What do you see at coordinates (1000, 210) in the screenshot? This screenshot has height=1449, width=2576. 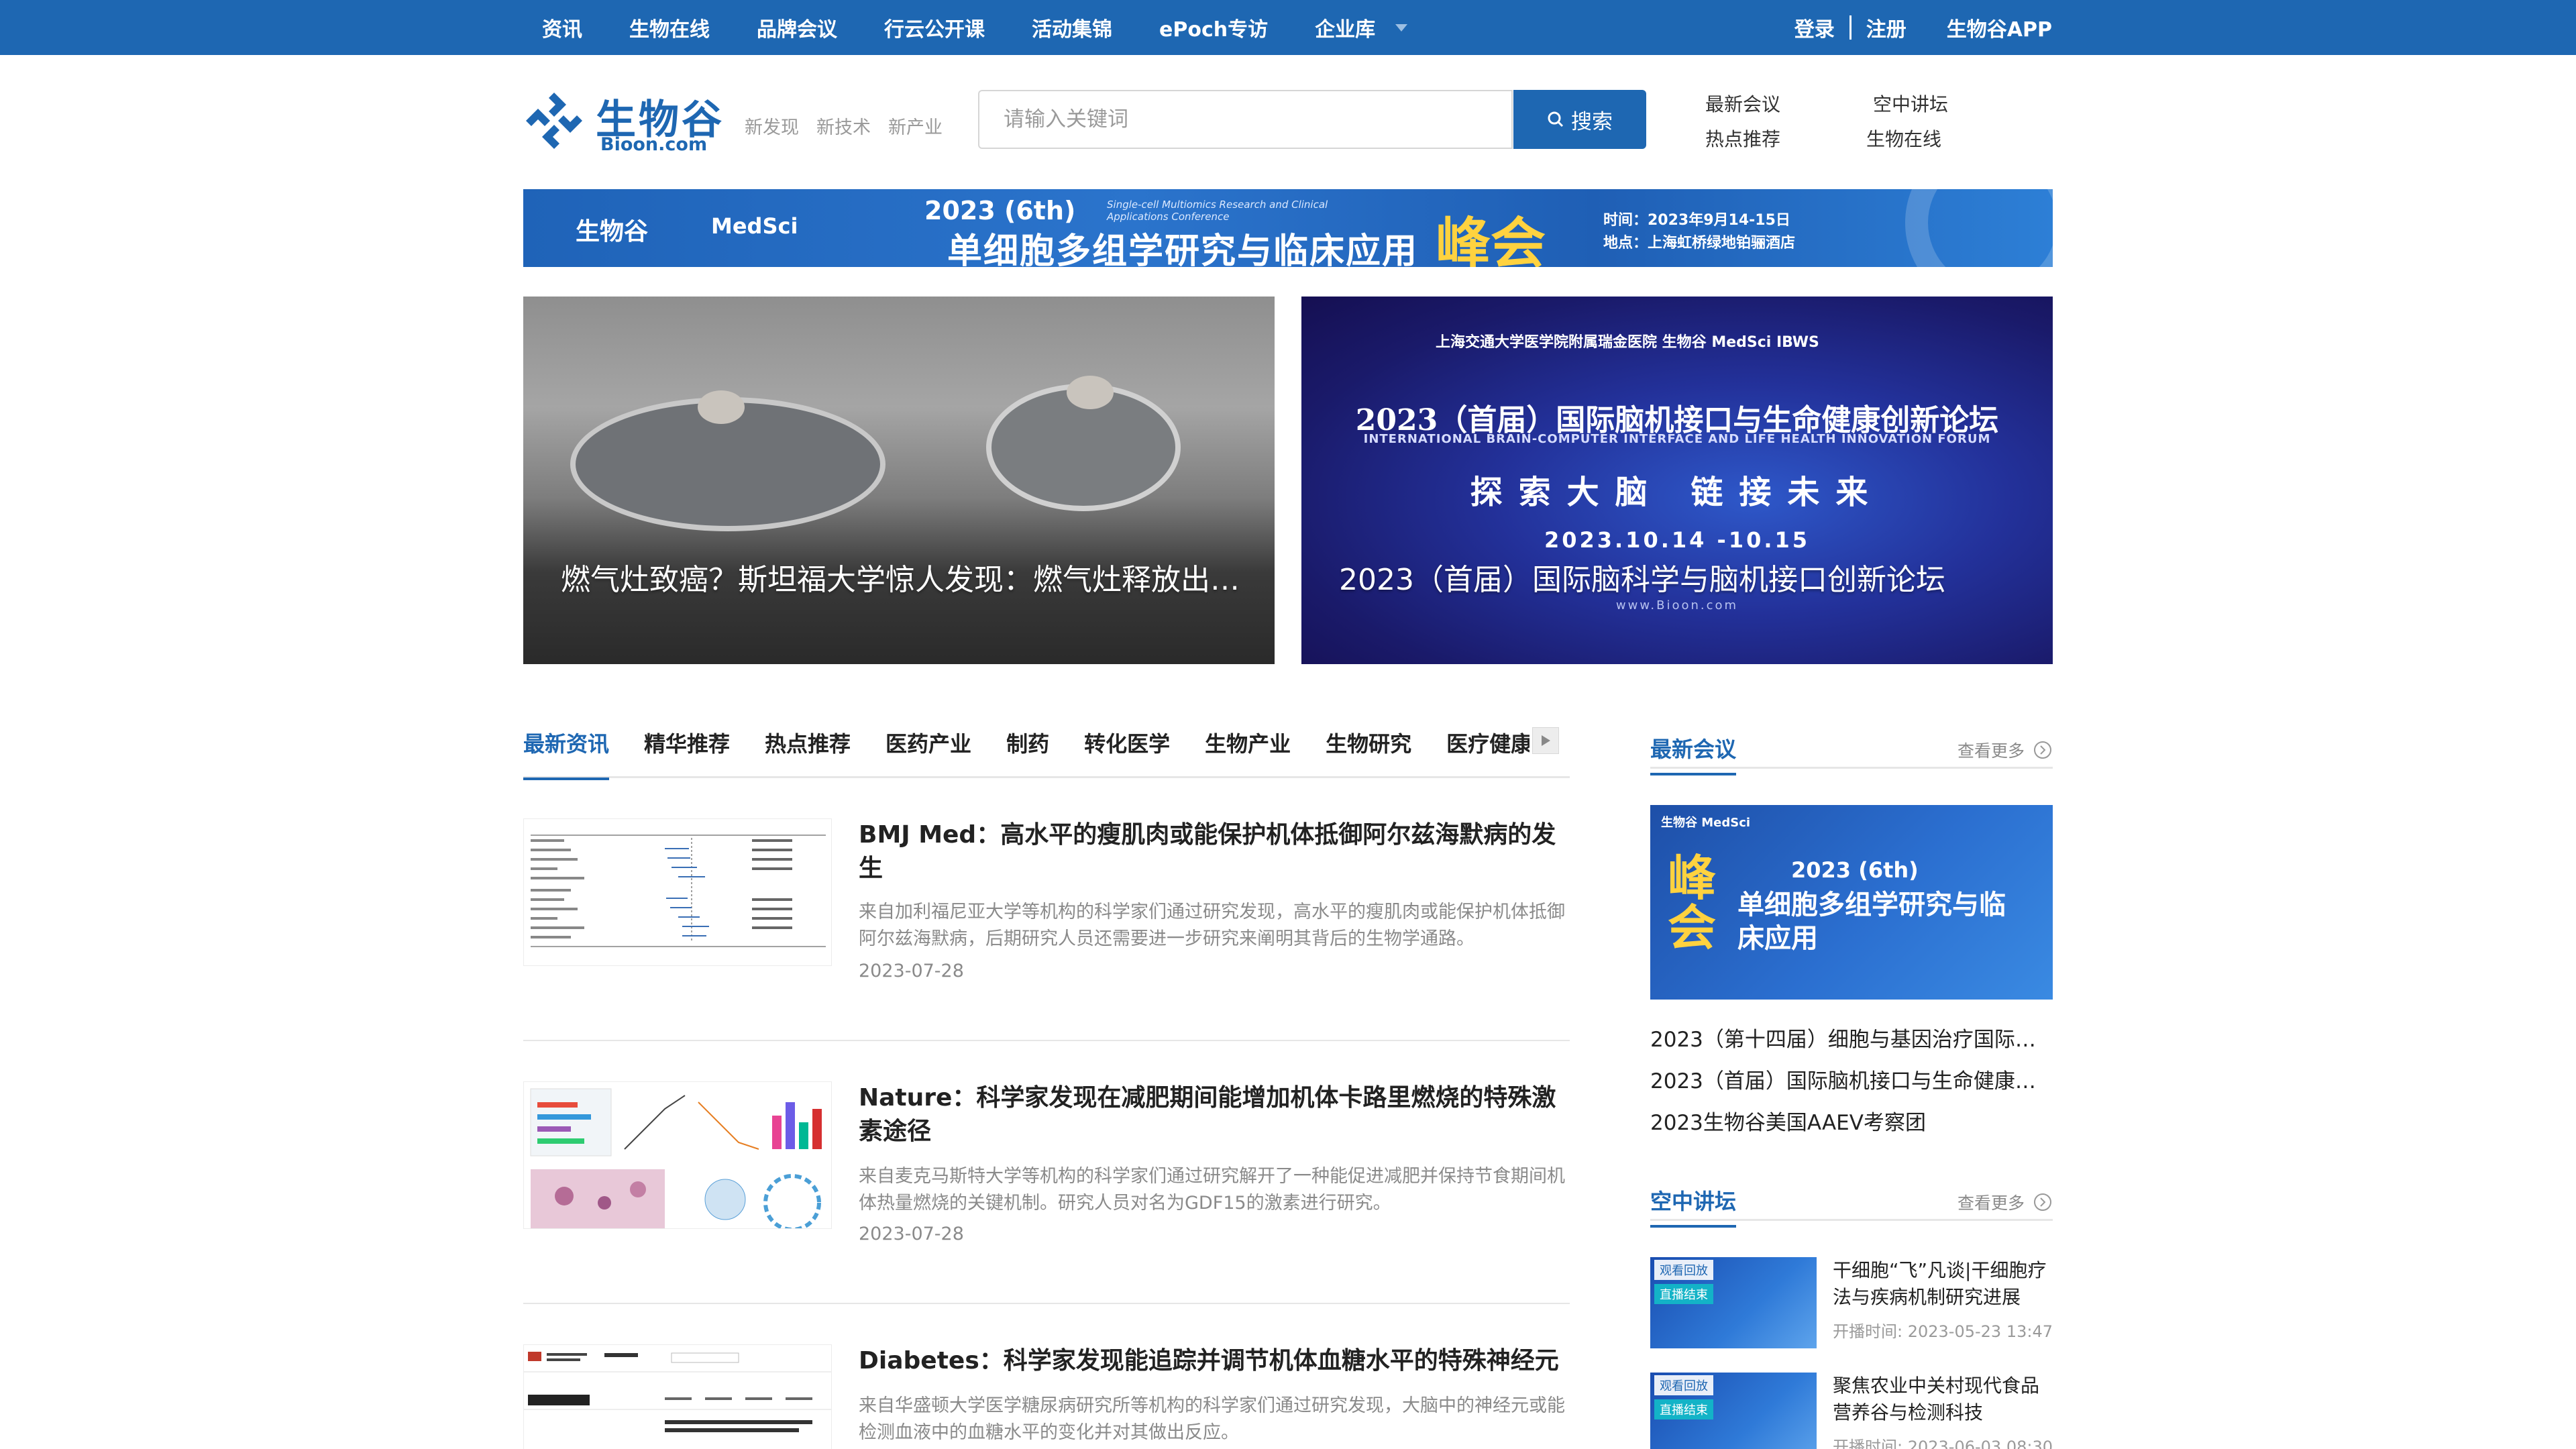 I see `banner-year: 2023 (6th)` at bounding box center [1000, 210].